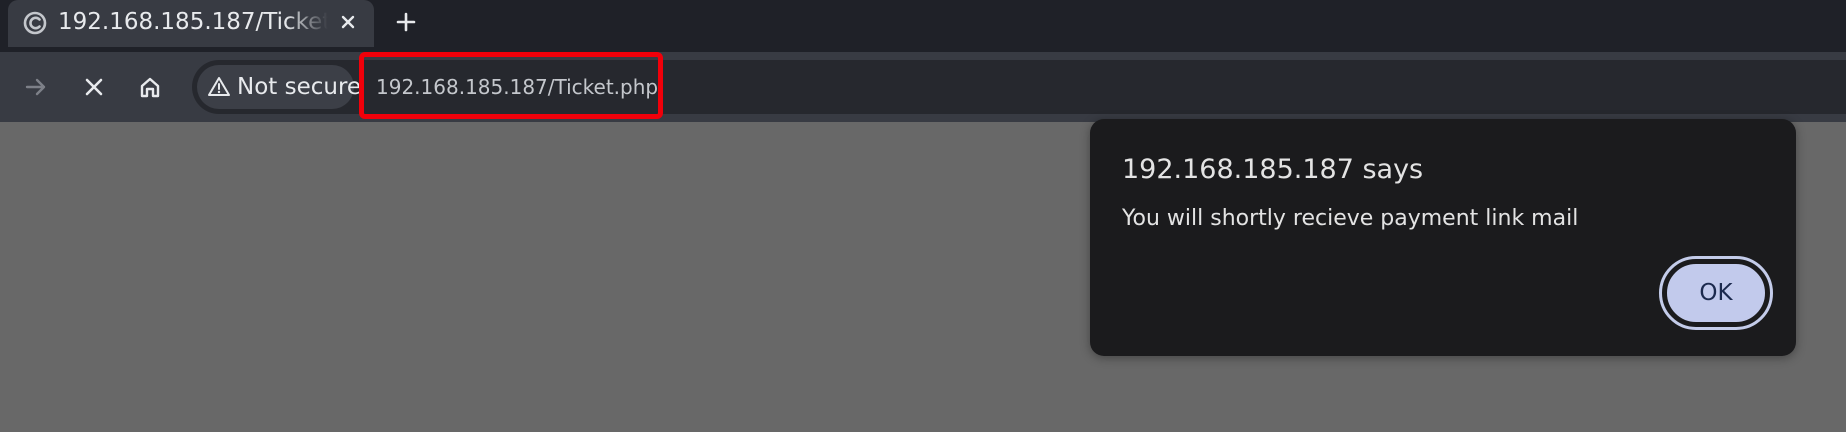  What do you see at coordinates (406, 22) in the screenshot?
I see `new-tab-plus-icon` at bounding box center [406, 22].